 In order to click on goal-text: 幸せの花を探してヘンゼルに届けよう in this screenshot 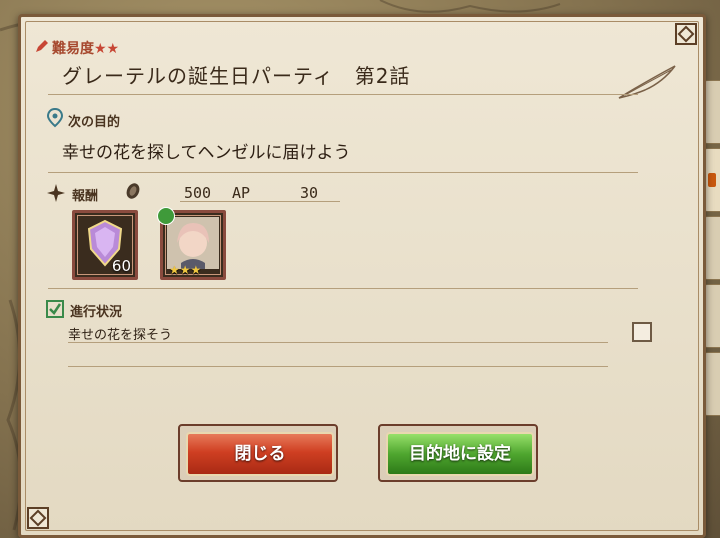, I will do `click(206, 153)`.